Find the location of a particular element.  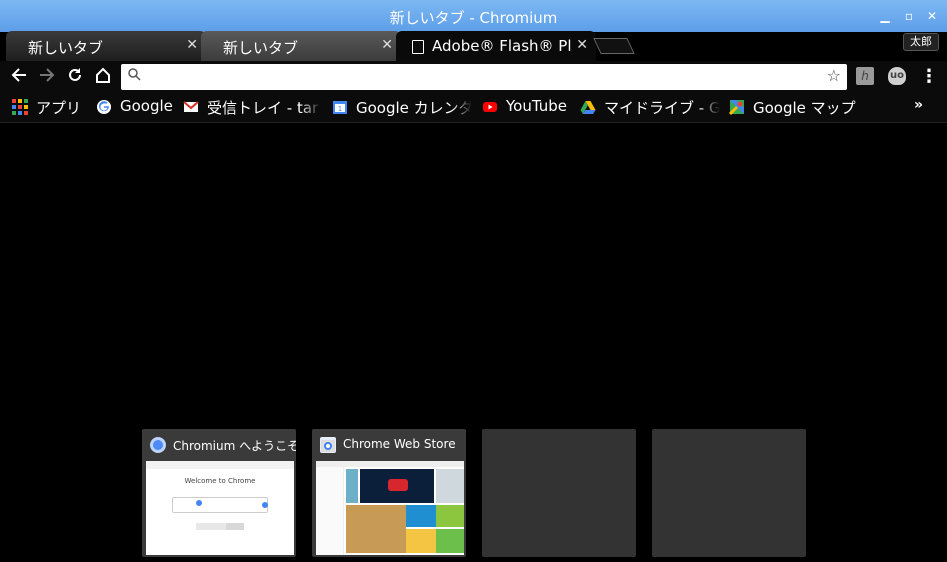

address-input is located at coordinates (480, 77).